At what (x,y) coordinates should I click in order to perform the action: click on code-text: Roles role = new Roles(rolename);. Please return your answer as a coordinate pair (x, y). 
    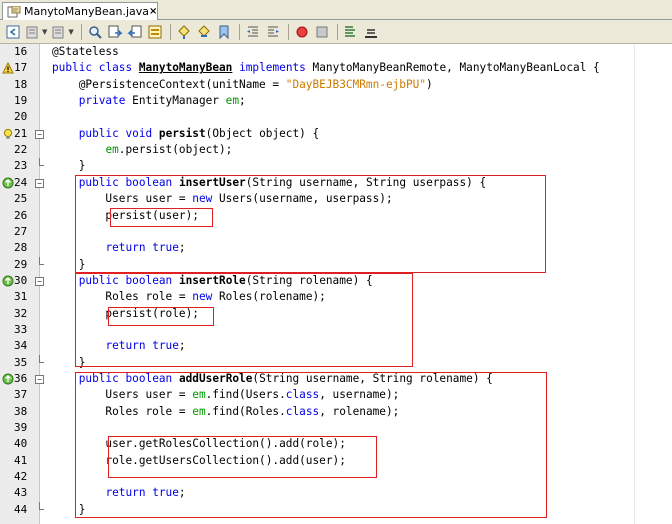
    Looking at the image, I should click on (189, 297).